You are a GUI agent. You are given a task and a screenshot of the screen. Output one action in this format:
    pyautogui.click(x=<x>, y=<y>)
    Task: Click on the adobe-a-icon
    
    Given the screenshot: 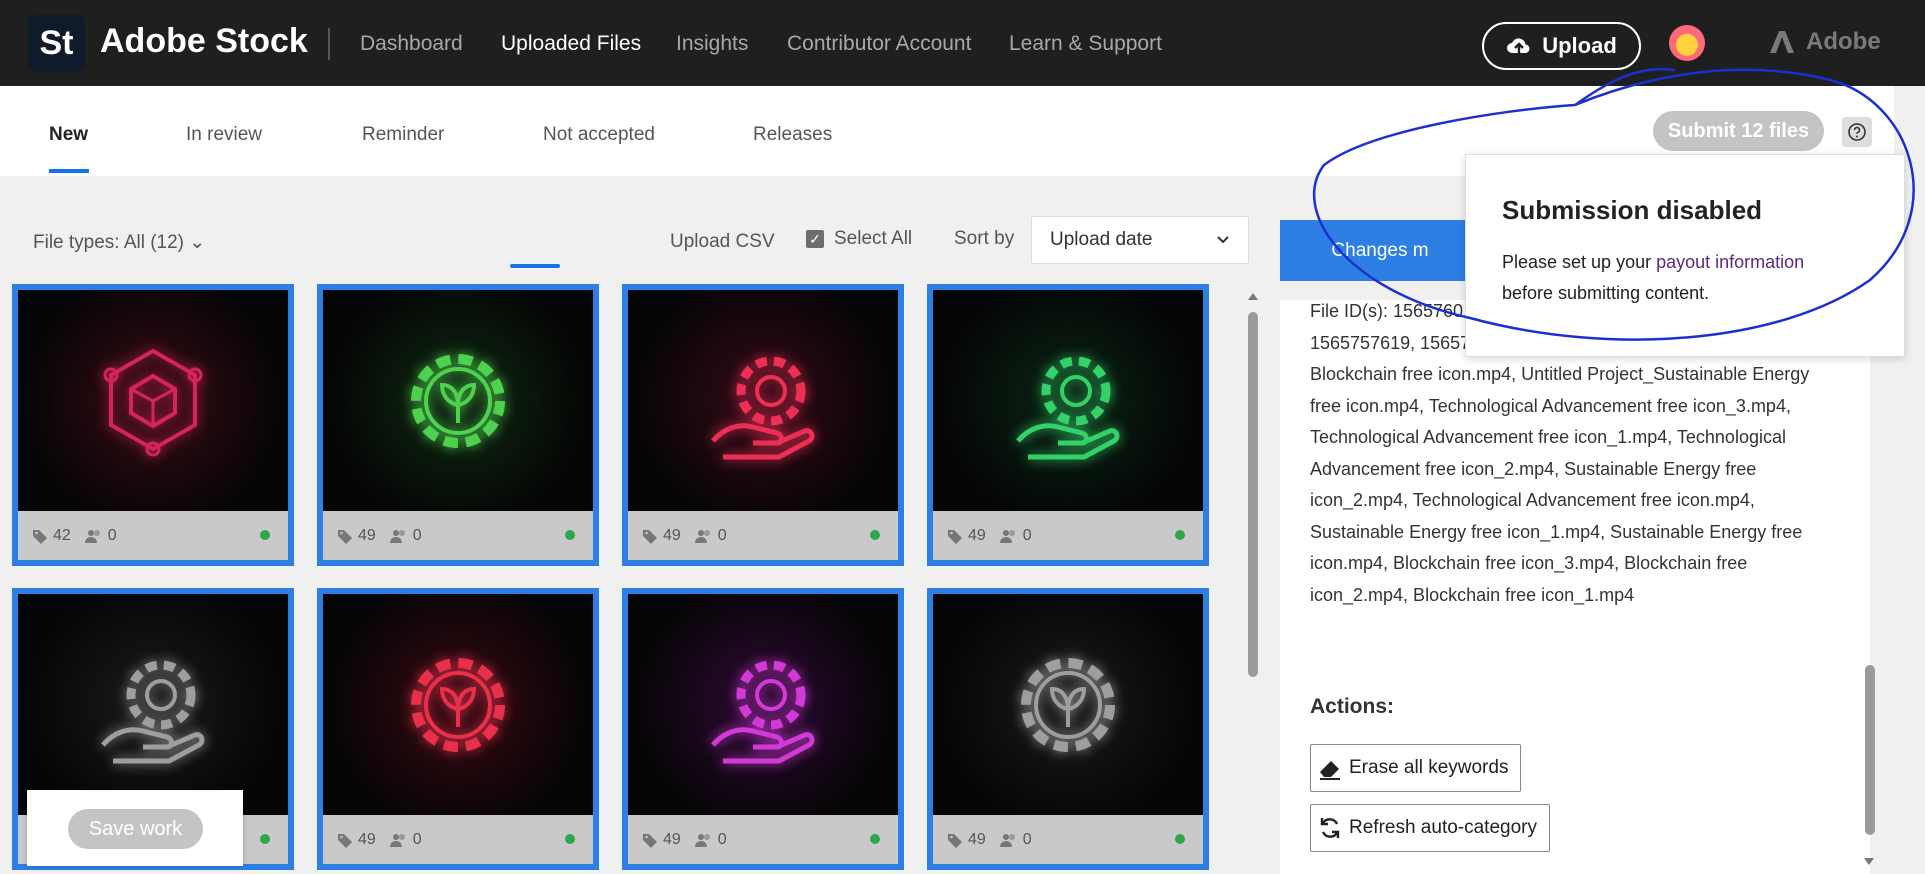 What is the action you would take?
    pyautogui.click(x=1782, y=42)
    